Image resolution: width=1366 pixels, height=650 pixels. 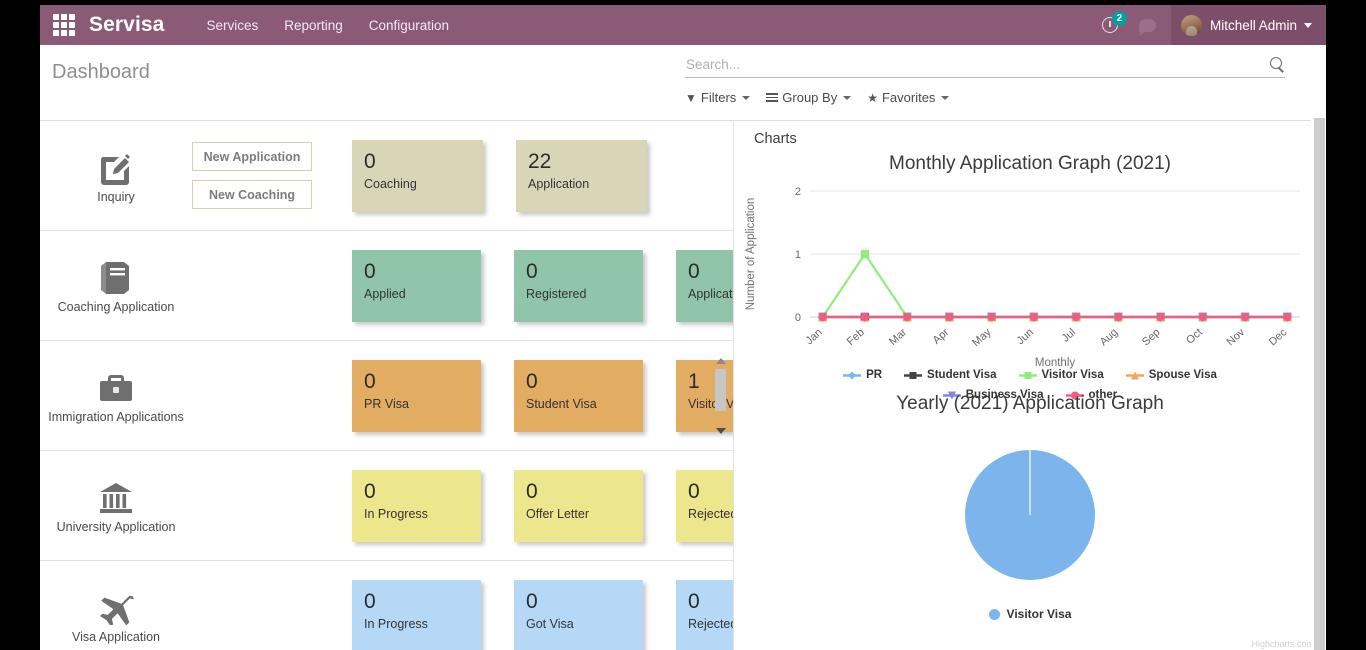 I want to click on filters-label: Filters, so click(x=718, y=97).